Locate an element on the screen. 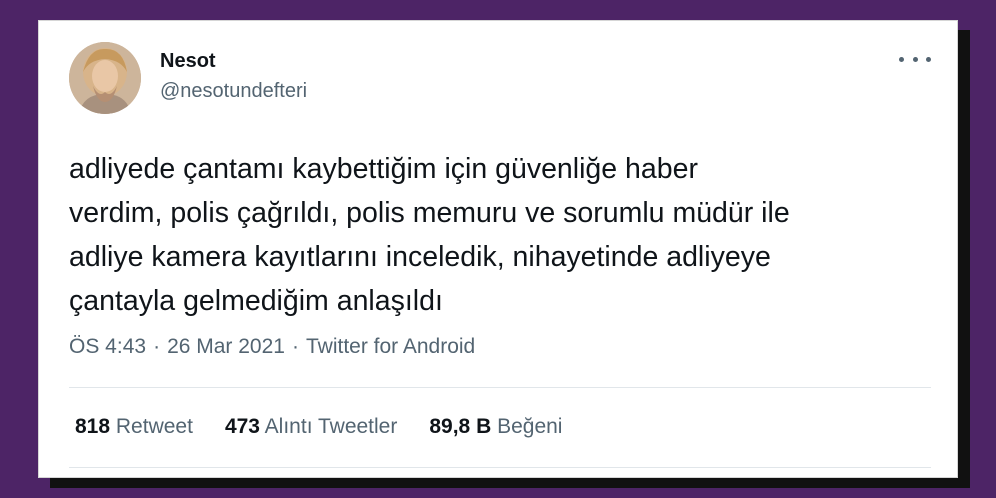 The width and height of the screenshot is (996, 498). tweet-date: 26 Mar 2021 is located at coordinates (226, 346).